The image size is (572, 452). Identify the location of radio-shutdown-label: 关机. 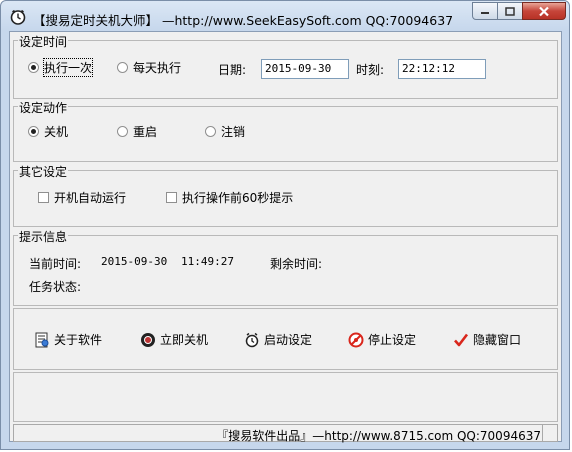
(56, 131).